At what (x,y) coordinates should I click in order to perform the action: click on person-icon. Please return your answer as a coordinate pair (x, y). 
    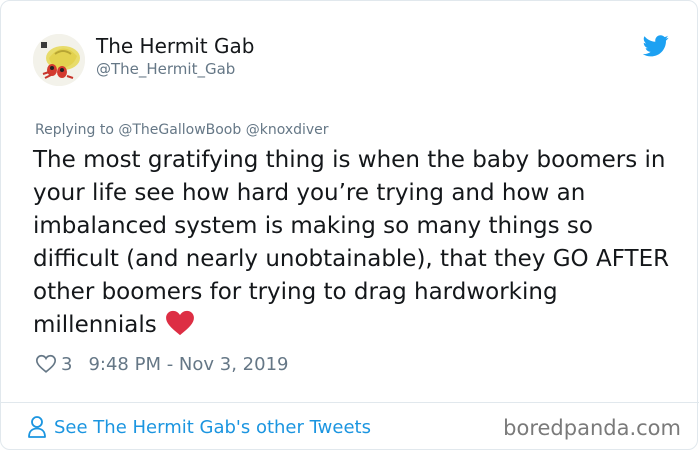
    Looking at the image, I should click on (37, 427).